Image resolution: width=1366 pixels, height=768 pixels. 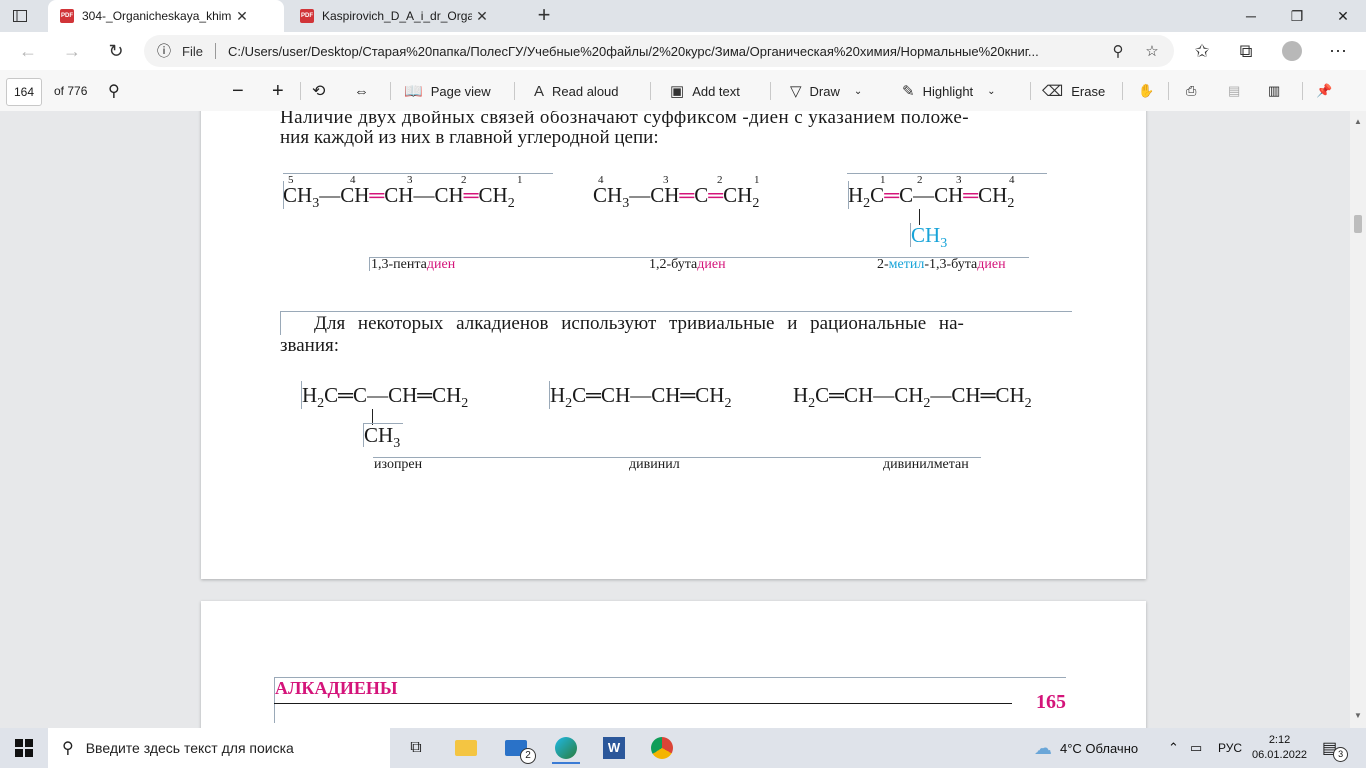 What do you see at coordinates (908, 91) in the screenshot?
I see `highlight-icon: ✎` at bounding box center [908, 91].